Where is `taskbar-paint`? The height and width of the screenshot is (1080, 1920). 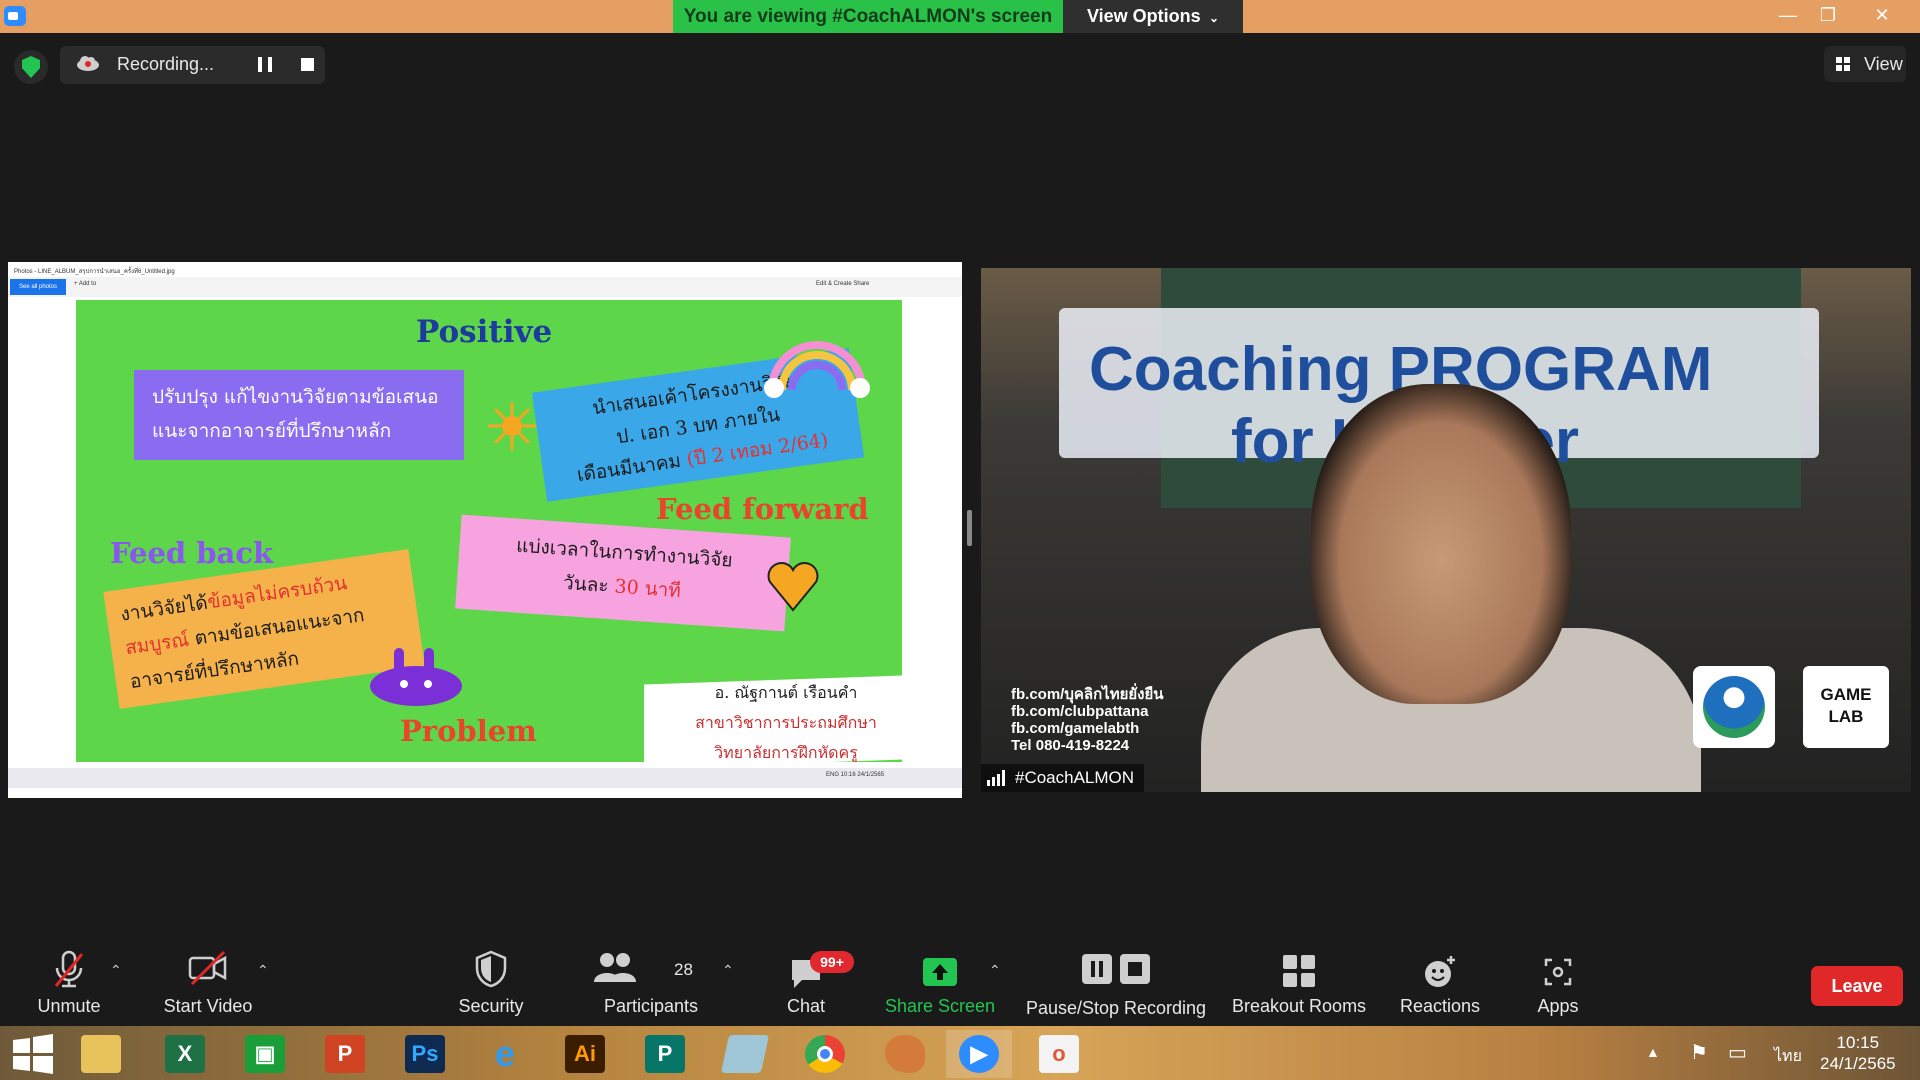
taskbar-paint is located at coordinates (905, 1054).